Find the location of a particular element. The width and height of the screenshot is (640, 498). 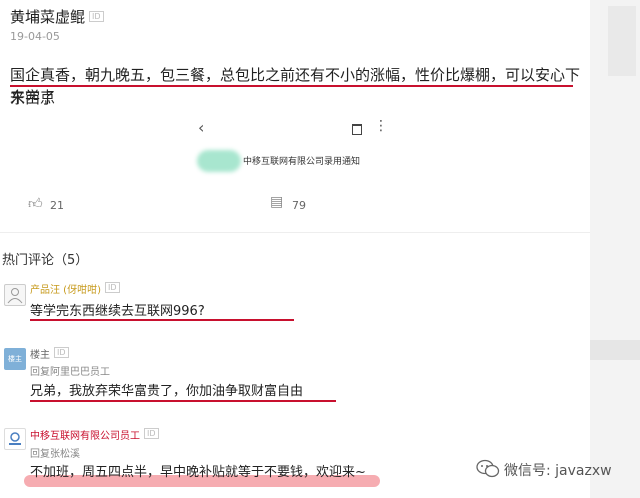

person-icon is located at coordinates (15, 296).